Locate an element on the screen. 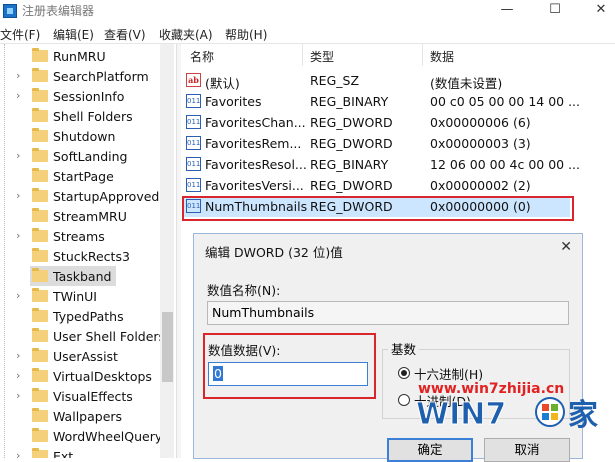 Image resolution: width=615 pixels, height=462 pixels. tree-item-label: RunMRU is located at coordinates (79, 56).